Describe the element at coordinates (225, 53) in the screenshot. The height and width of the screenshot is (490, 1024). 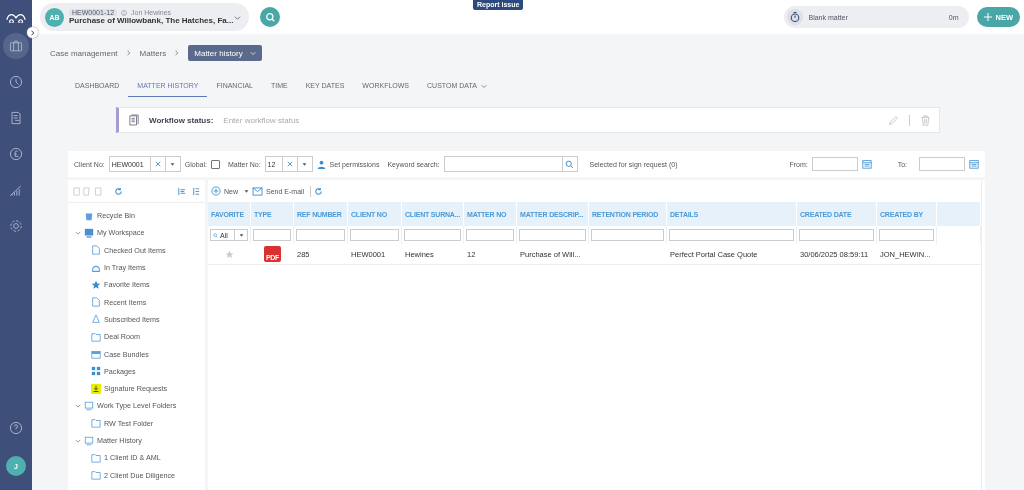
I see `breadcrumb-dropdown: Matter history` at that location.